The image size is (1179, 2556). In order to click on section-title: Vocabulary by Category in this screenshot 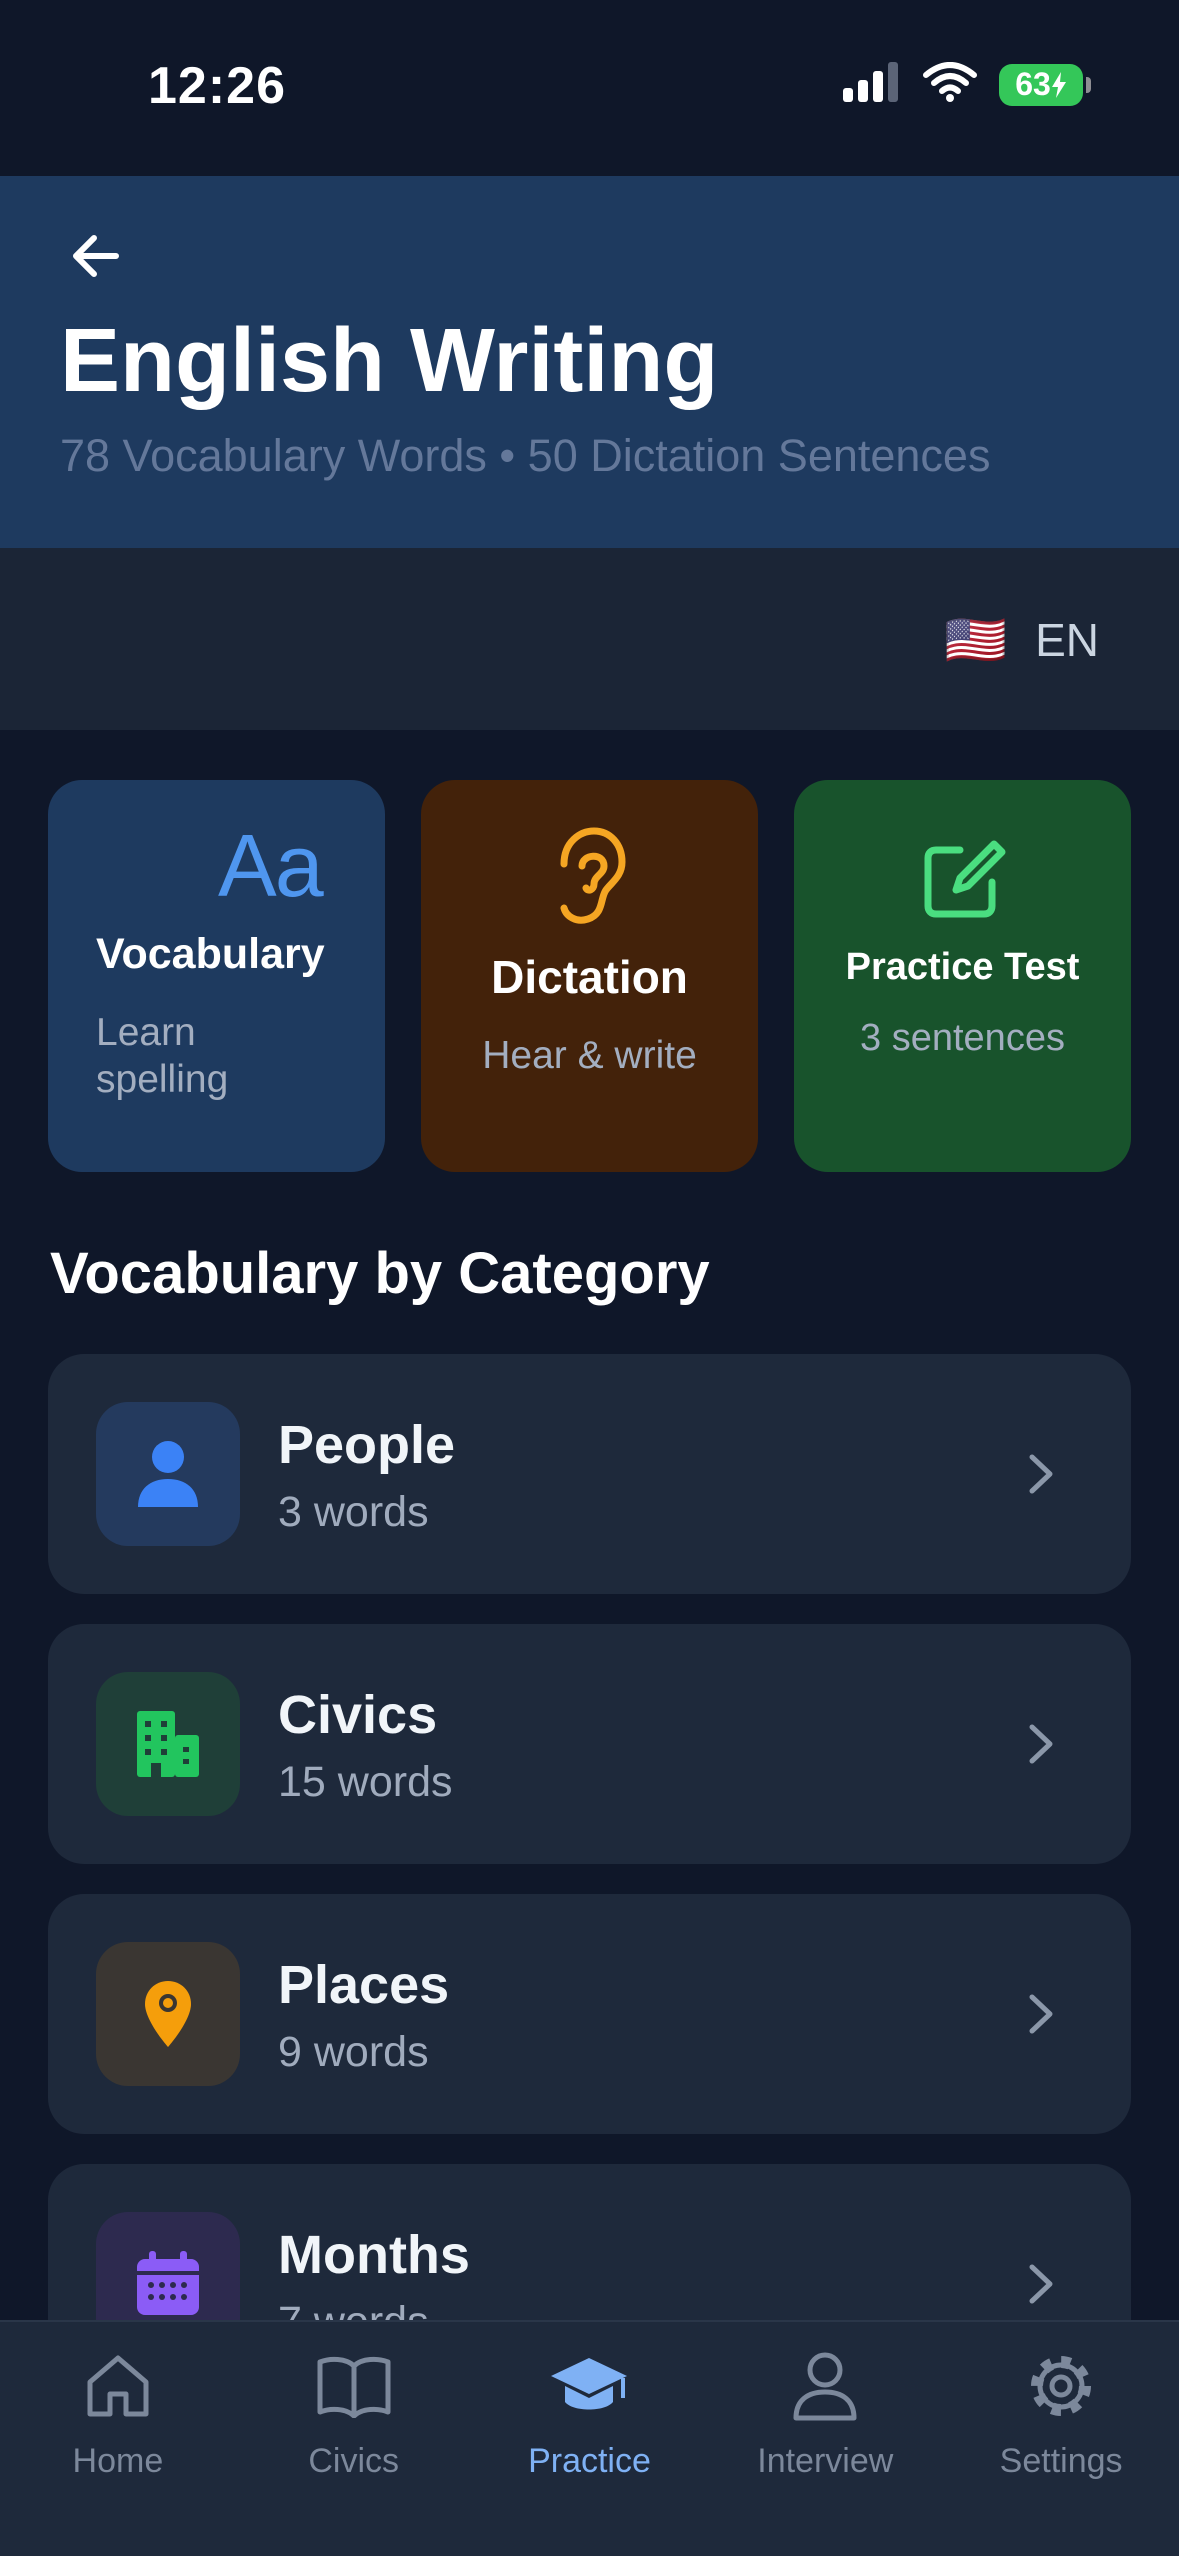, I will do `click(380, 1273)`.